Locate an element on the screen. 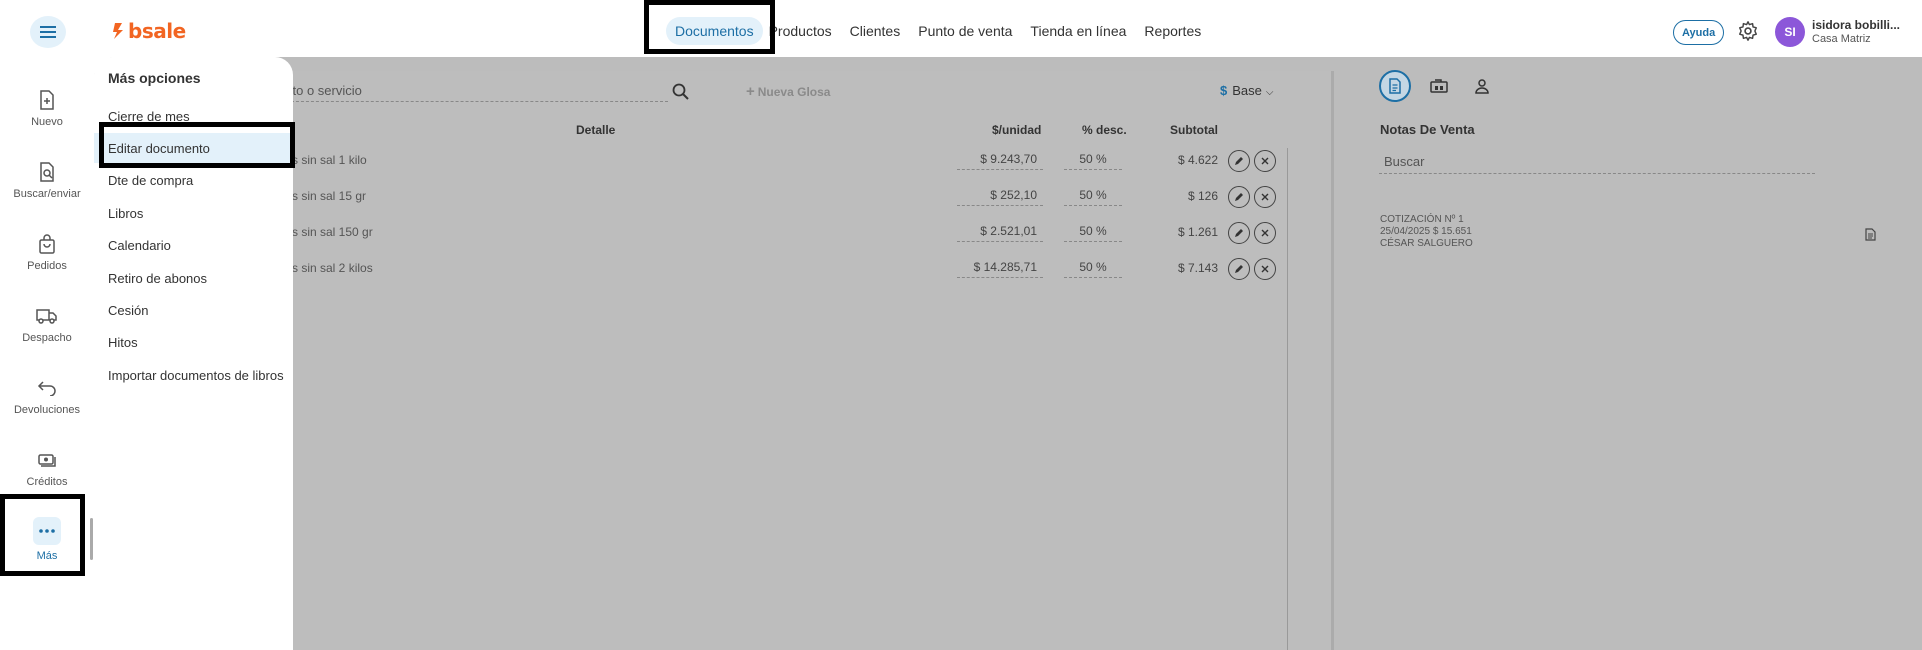 Image resolution: width=1922 pixels, height=650 pixels. chevron-down-icon: ⌵ is located at coordinates (1269, 92).